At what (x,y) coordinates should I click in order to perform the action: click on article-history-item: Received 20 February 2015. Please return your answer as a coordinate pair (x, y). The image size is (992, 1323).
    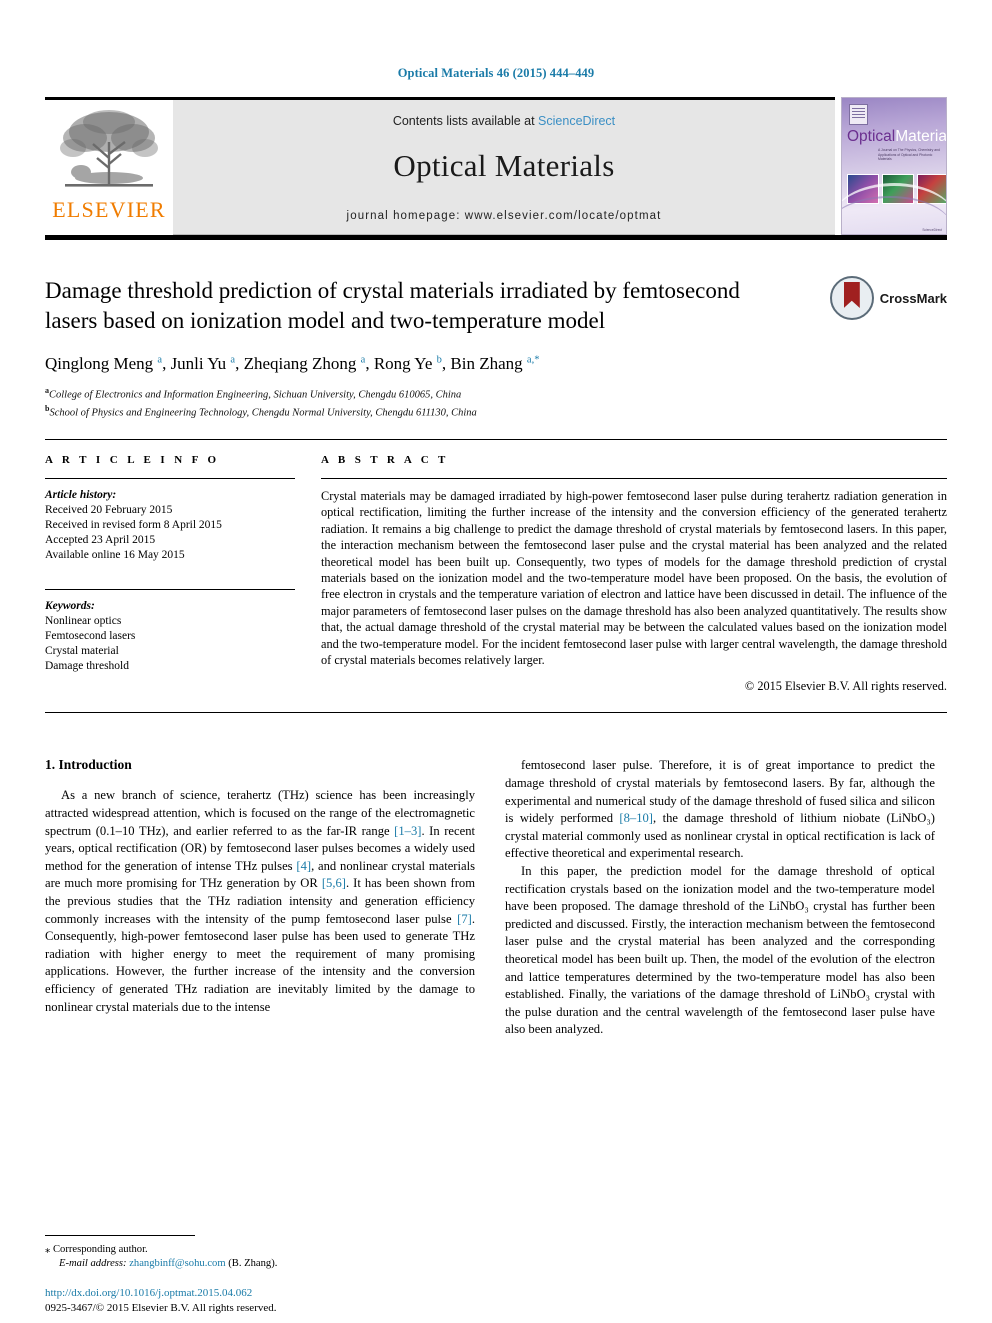
    Looking at the image, I should click on (109, 510).